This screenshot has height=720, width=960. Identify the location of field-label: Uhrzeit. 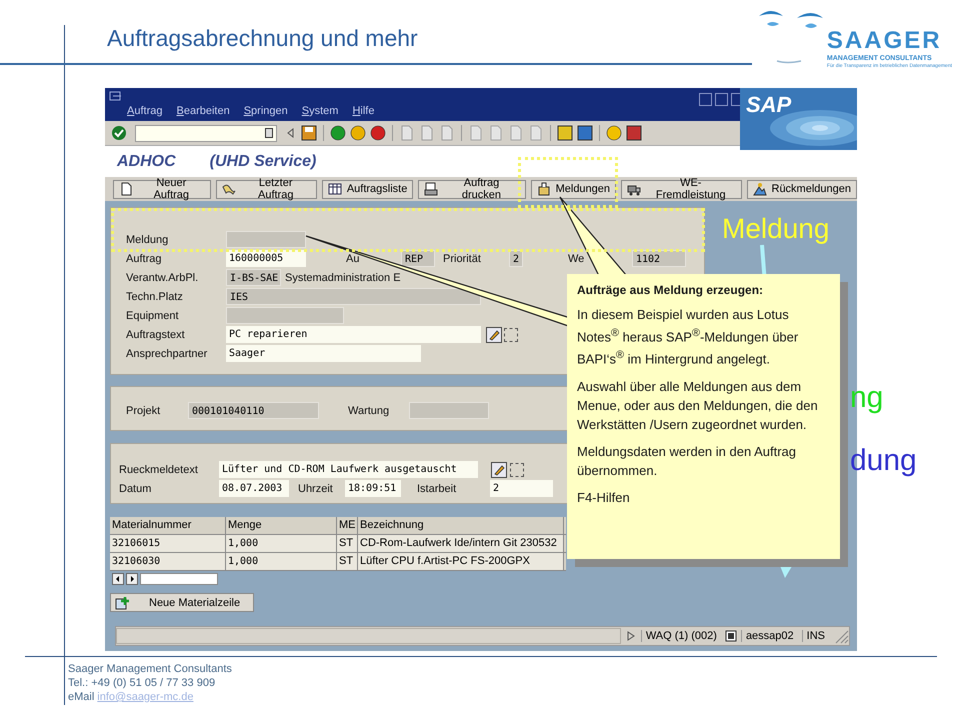
(316, 488).